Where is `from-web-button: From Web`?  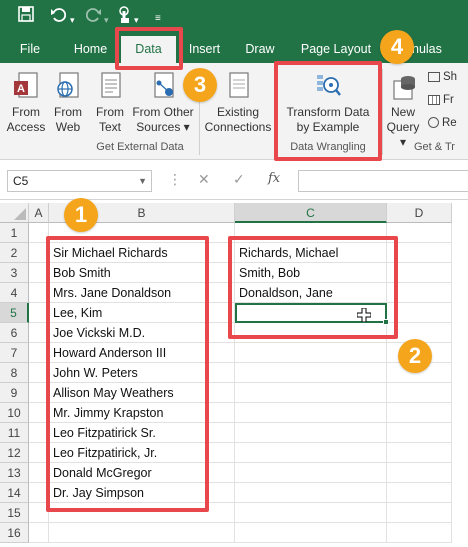 from-web-button: From Web is located at coordinates (68, 103).